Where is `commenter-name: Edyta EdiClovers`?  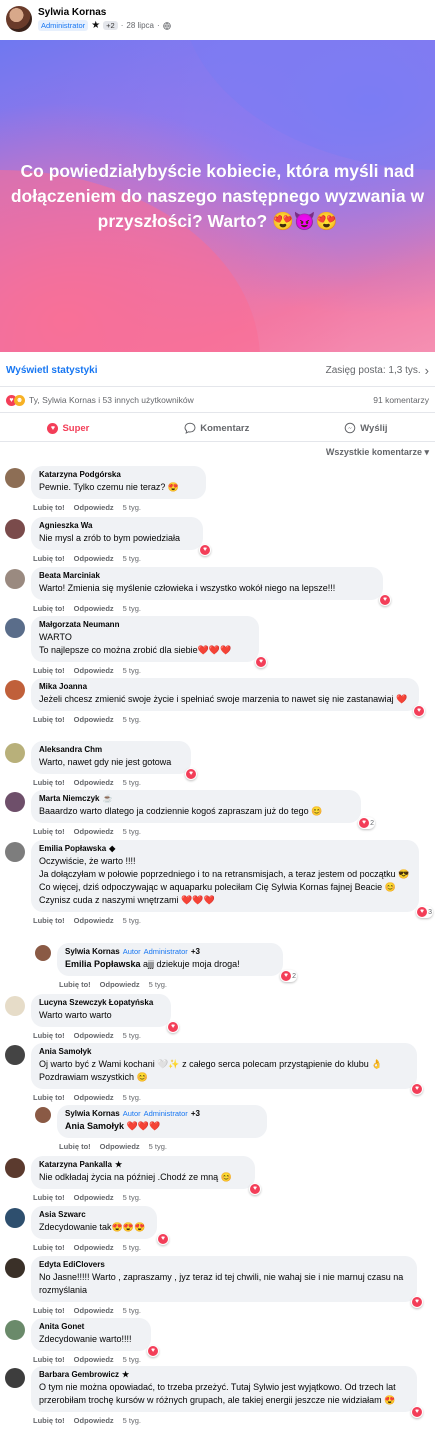
commenter-name: Edyta EdiClovers is located at coordinates (224, 1264).